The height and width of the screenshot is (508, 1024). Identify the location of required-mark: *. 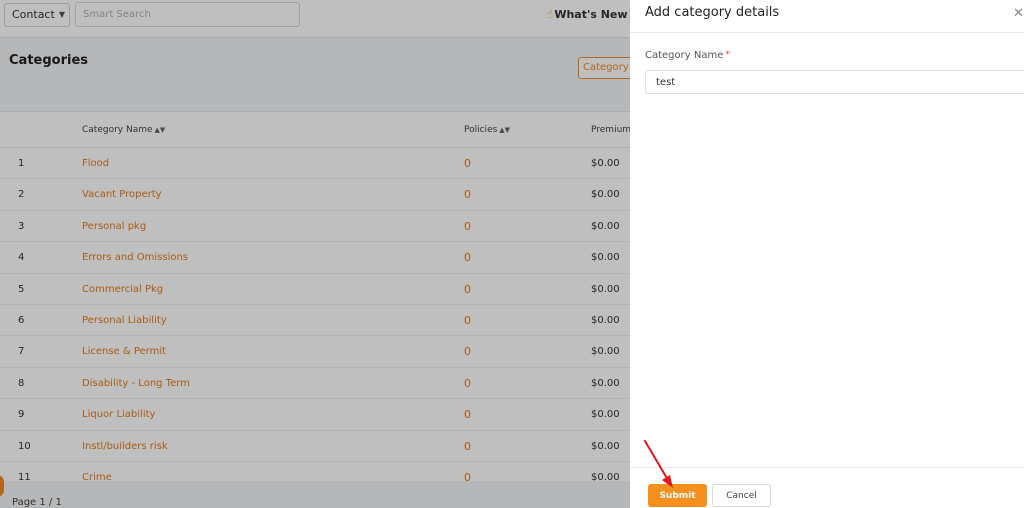
(727, 55).